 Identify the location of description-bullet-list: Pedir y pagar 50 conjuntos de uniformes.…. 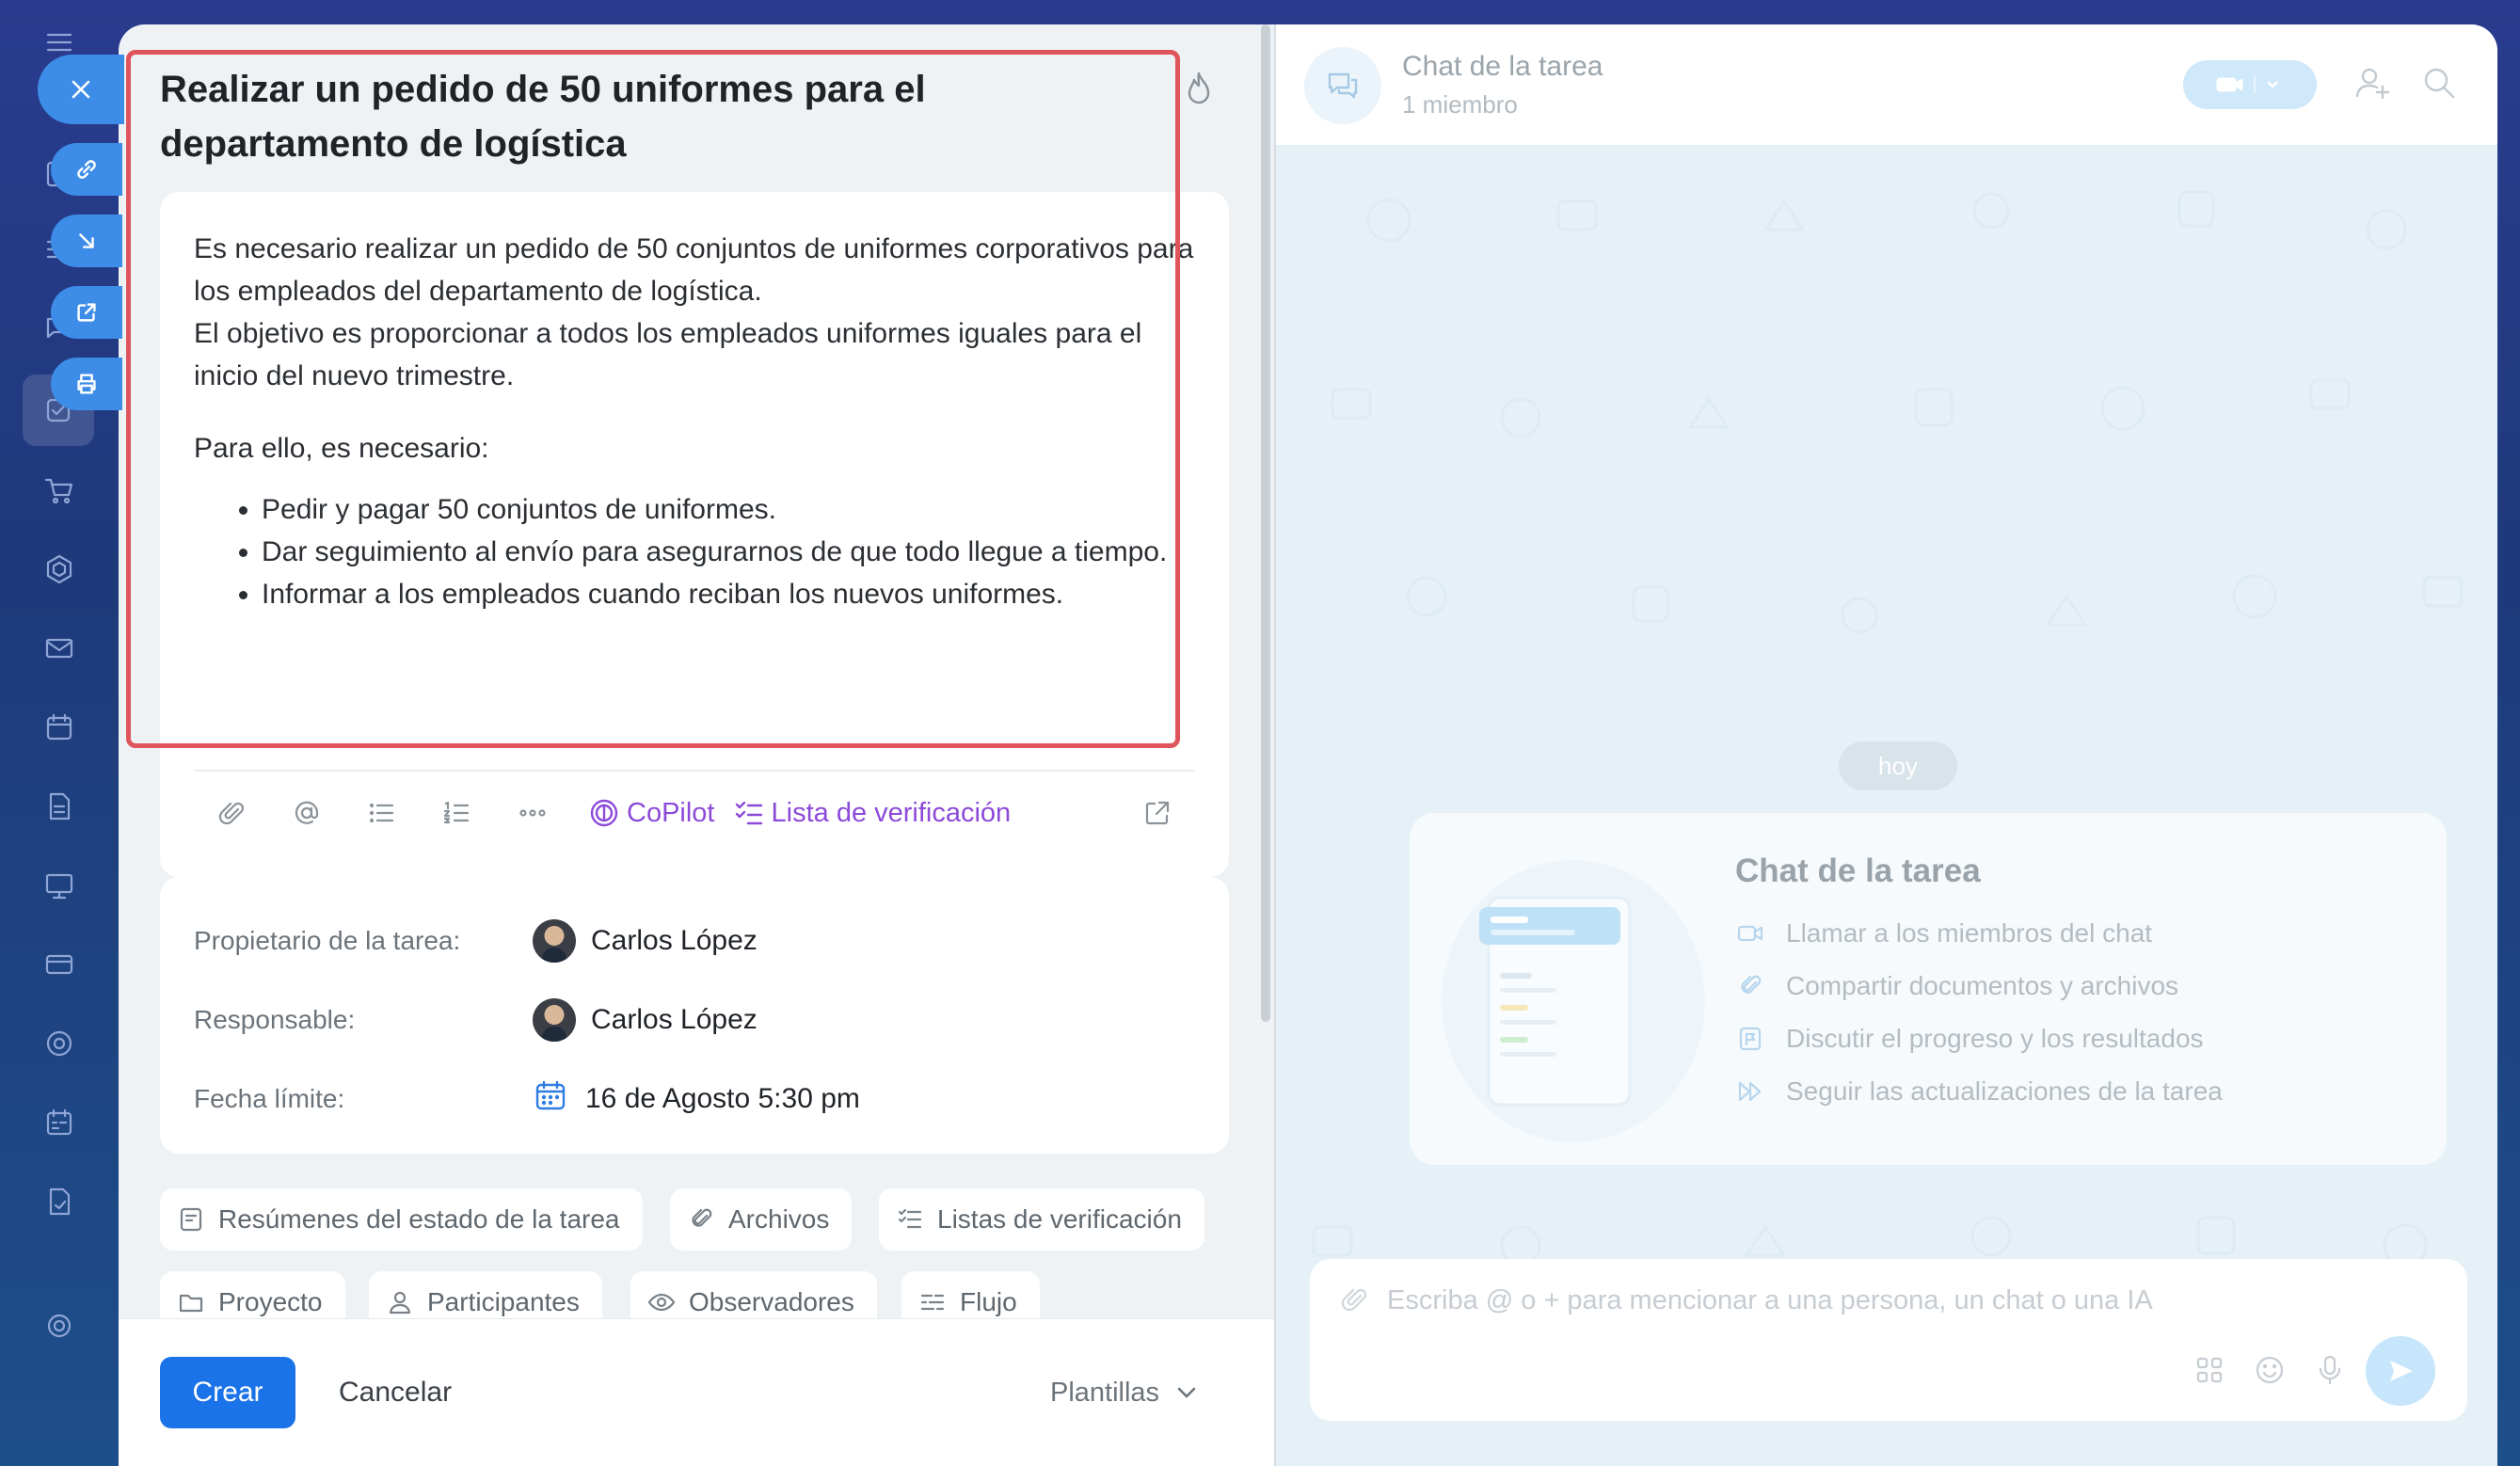
(724, 551).